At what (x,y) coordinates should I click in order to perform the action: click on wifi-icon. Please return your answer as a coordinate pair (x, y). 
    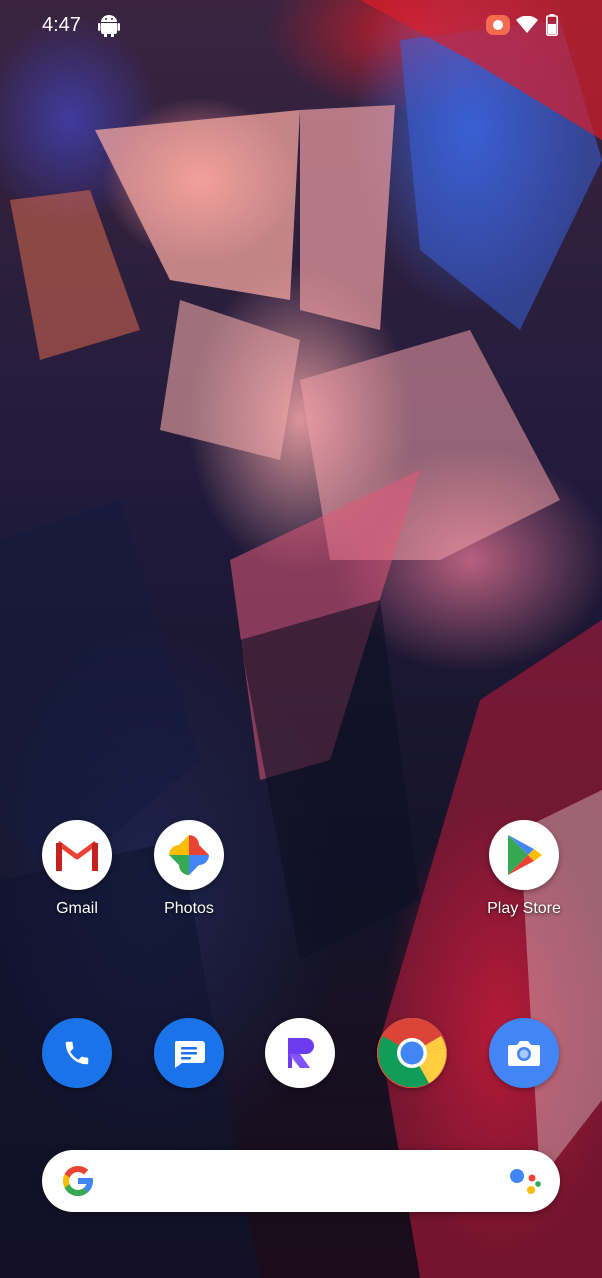
    Looking at the image, I should click on (527, 24).